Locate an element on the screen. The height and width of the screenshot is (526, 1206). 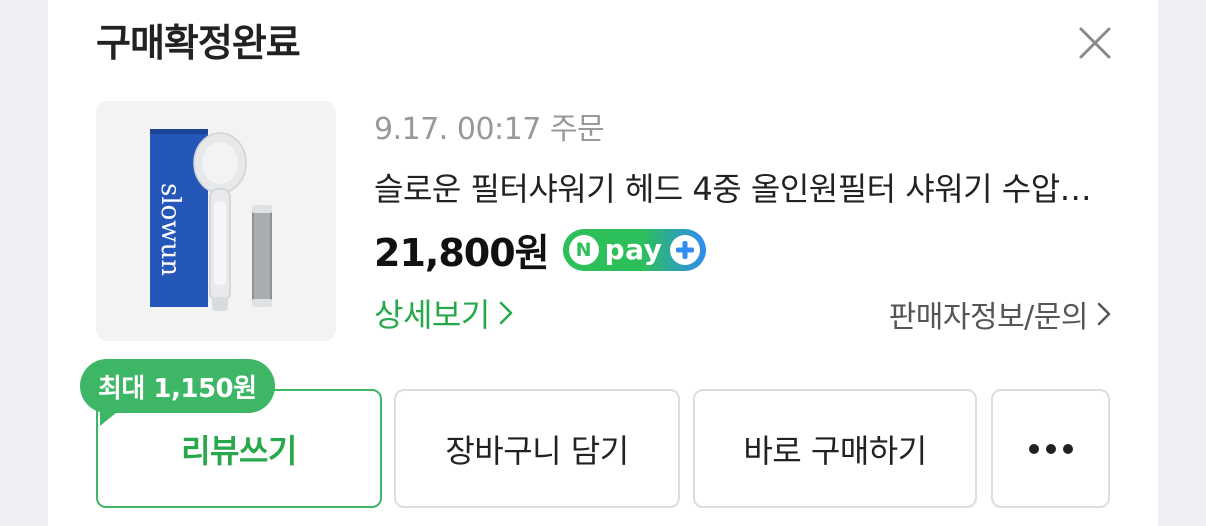
buy-now-label: 바로 구매하기 is located at coordinates (835, 450).